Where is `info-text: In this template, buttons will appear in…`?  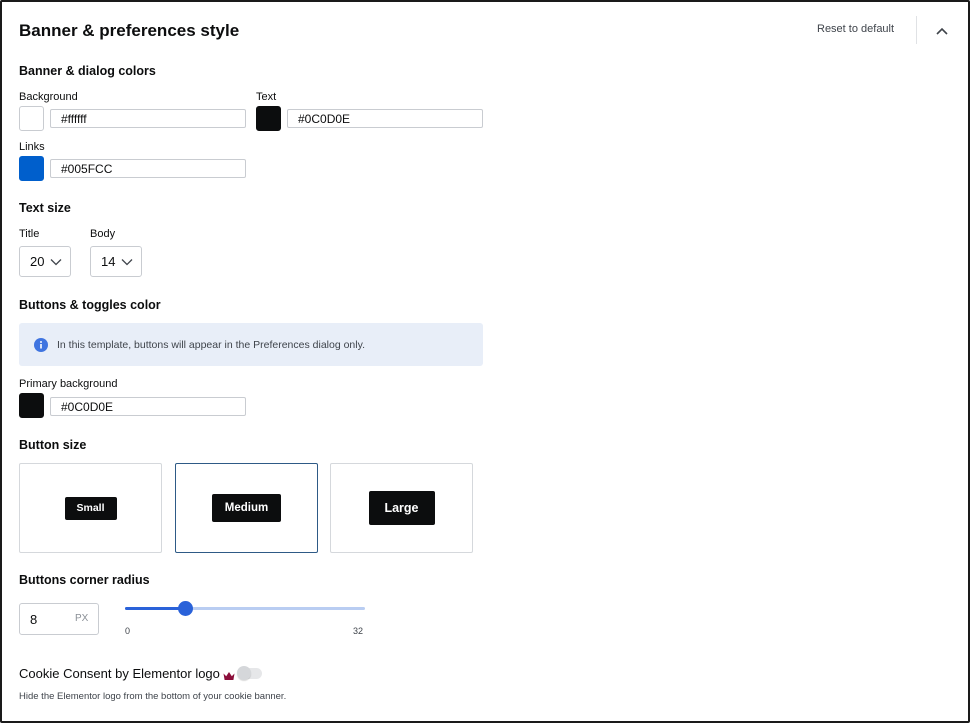 info-text: In this template, buttons will appear in… is located at coordinates (211, 344).